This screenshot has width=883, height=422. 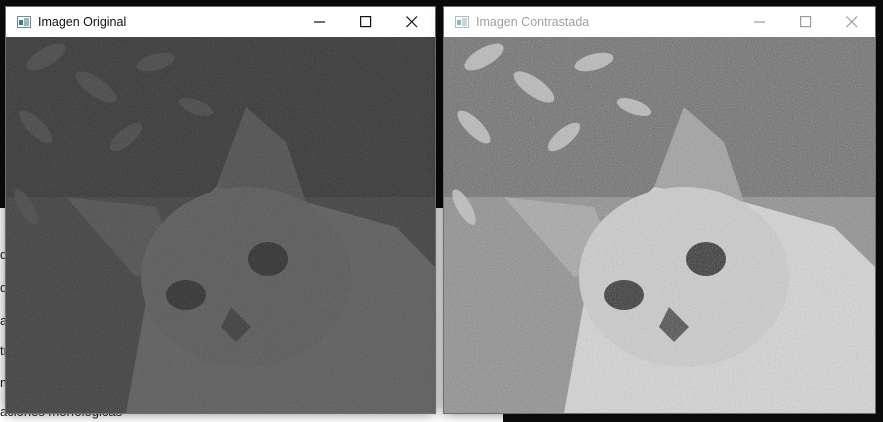 What do you see at coordinates (533, 22) in the screenshot?
I see `window-title: Imagen Contrastada` at bounding box center [533, 22].